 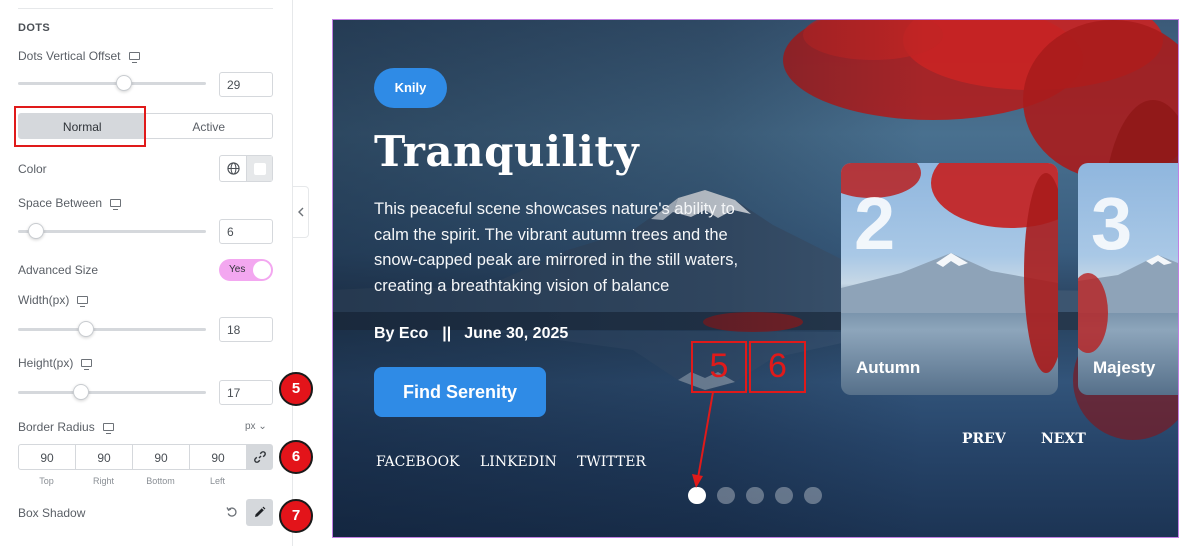 What do you see at coordinates (1124, 367) in the screenshot?
I see `card-caption: Majesty` at bounding box center [1124, 367].